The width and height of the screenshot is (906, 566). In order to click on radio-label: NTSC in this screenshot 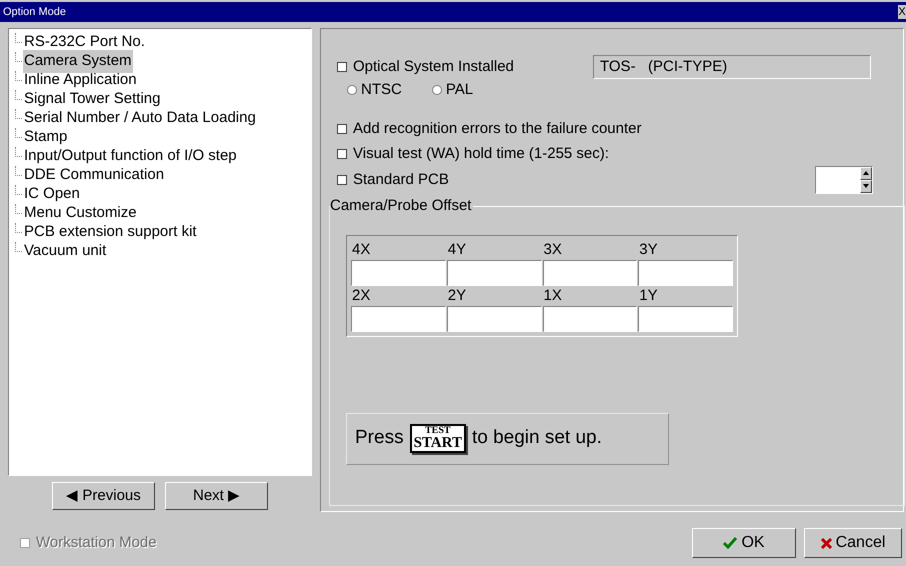, I will do `click(381, 90)`.